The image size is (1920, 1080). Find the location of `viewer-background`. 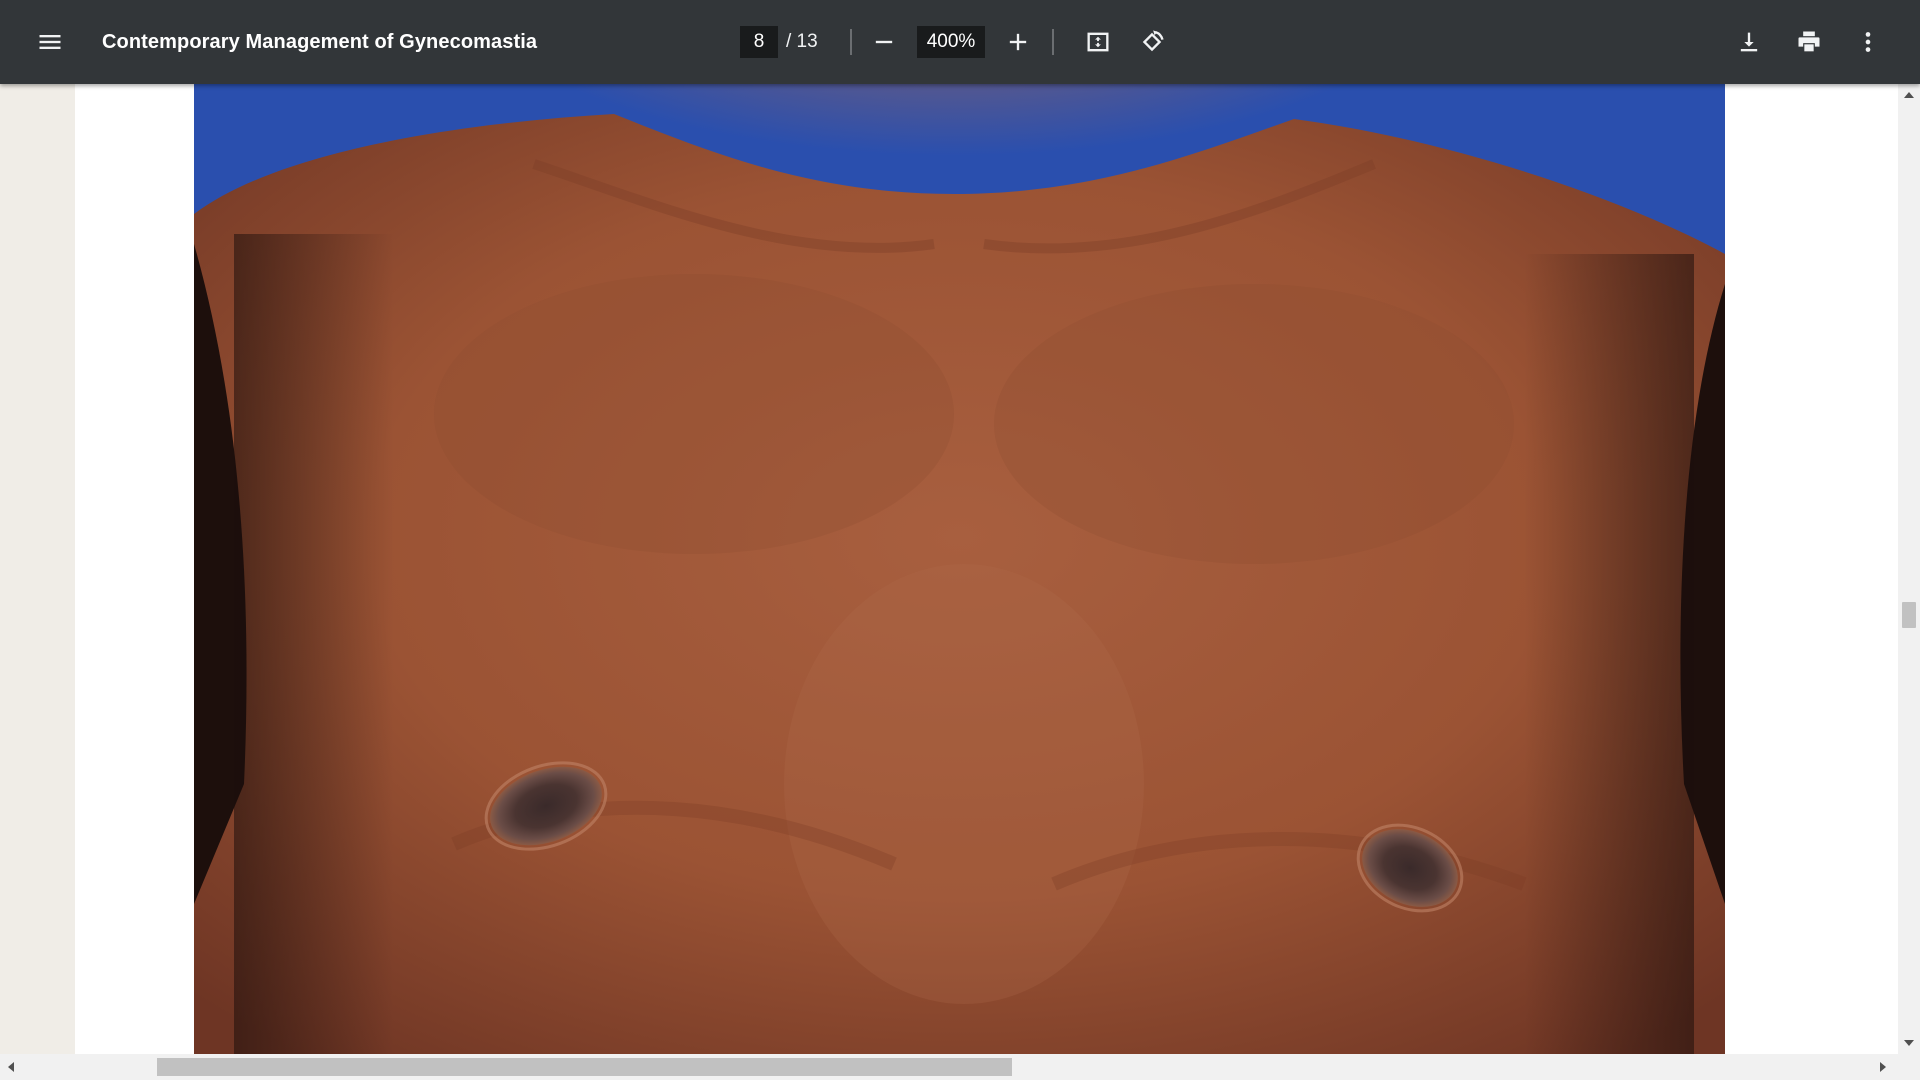

viewer-background is located at coordinates (37, 569).